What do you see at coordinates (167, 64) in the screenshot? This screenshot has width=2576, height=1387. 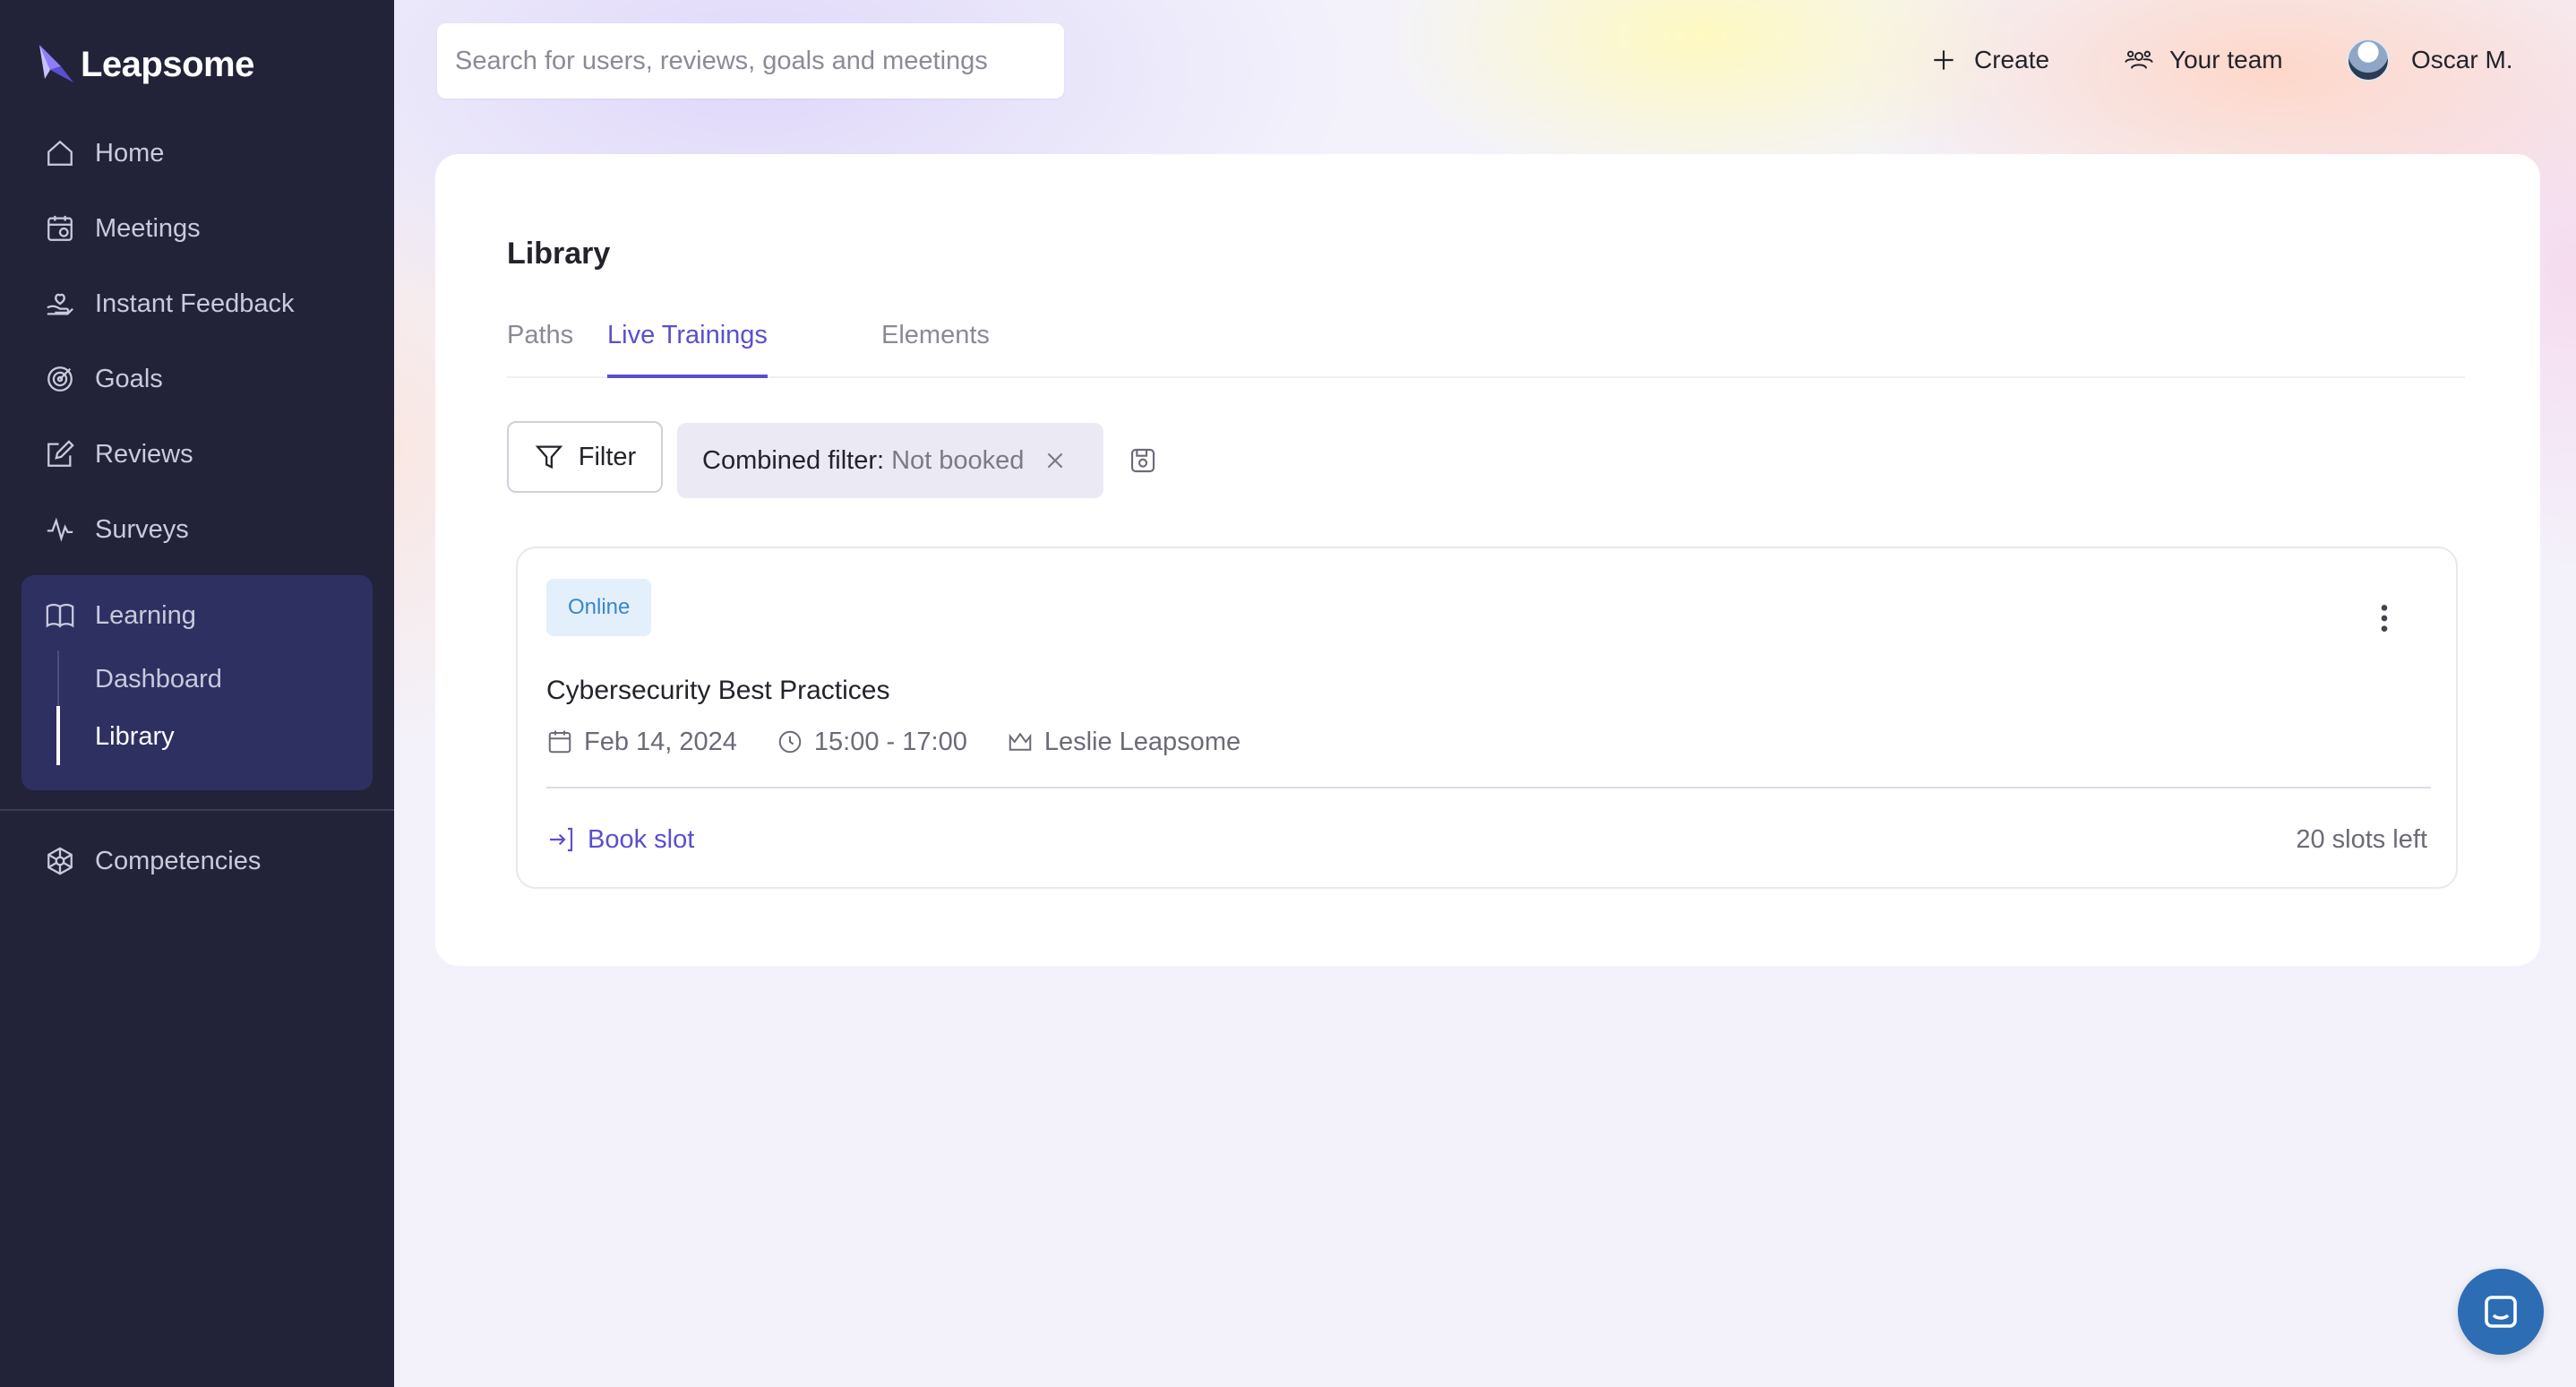 I see `brand-name: Leapsome` at bounding box center [167, 64].